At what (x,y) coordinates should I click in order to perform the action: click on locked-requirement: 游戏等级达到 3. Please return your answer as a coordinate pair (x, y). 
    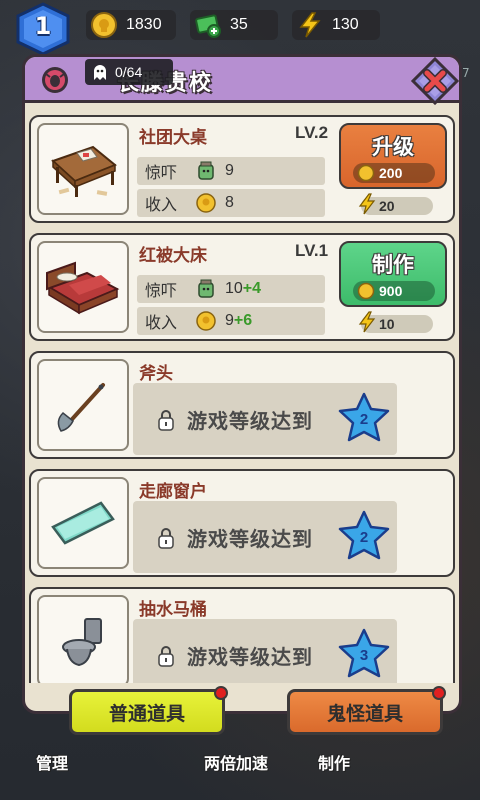
    Looking at the image, I should click on (265, 651).